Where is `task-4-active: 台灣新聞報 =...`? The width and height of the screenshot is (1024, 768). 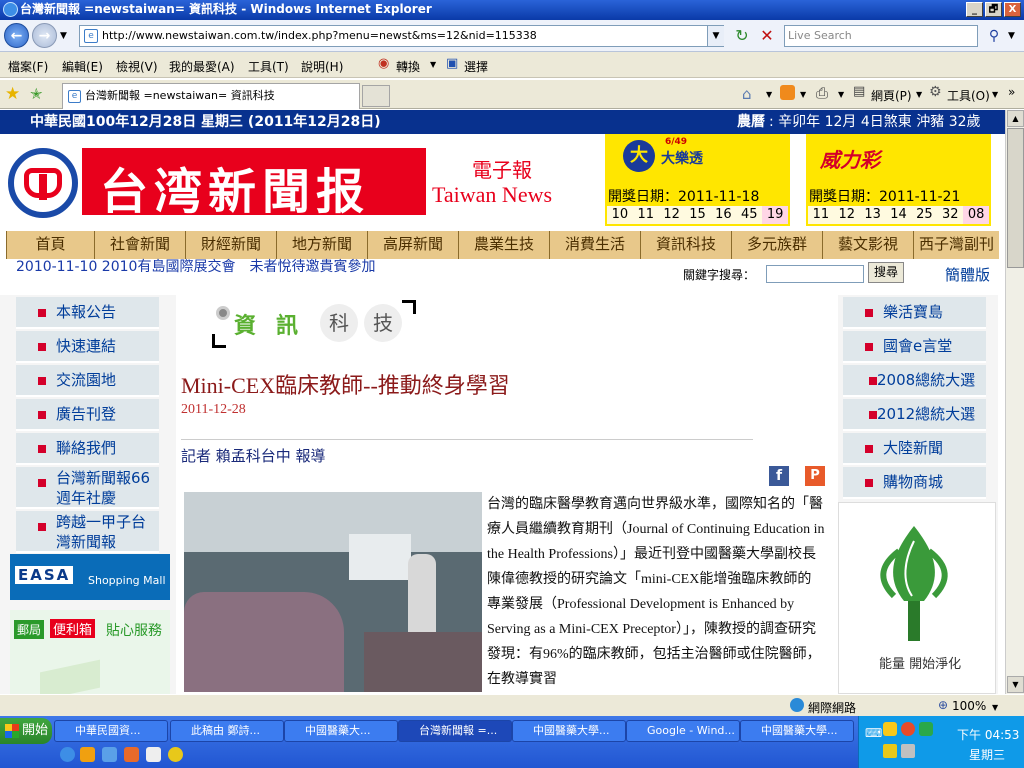
task-4-active: 台灣新聞報 =... is located at coordinates (455, 731).